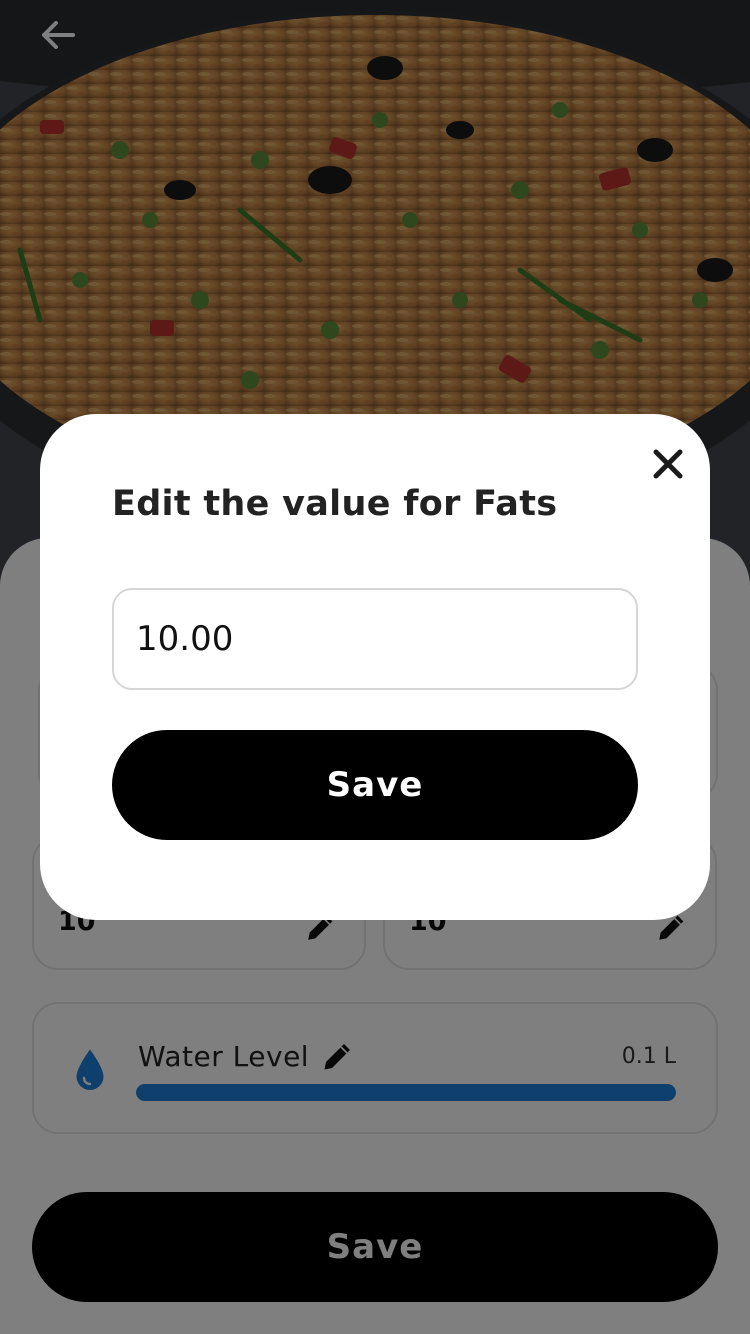 This screenshot has height=1334, width=750. I want to click on dialog-save-button: Save, so click(375, 785).